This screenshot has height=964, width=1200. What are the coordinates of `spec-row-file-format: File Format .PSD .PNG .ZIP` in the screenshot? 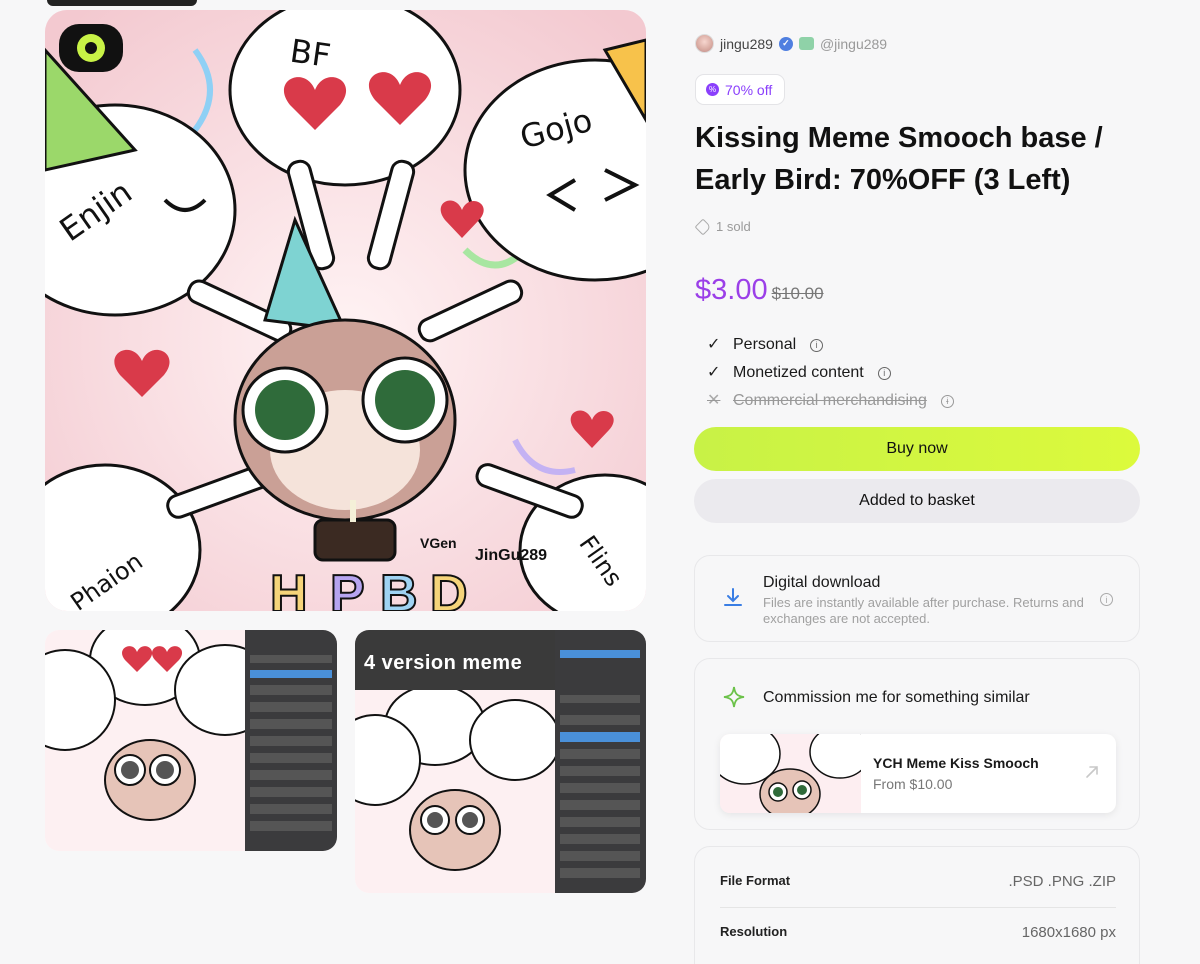 It's located at (918, 881).